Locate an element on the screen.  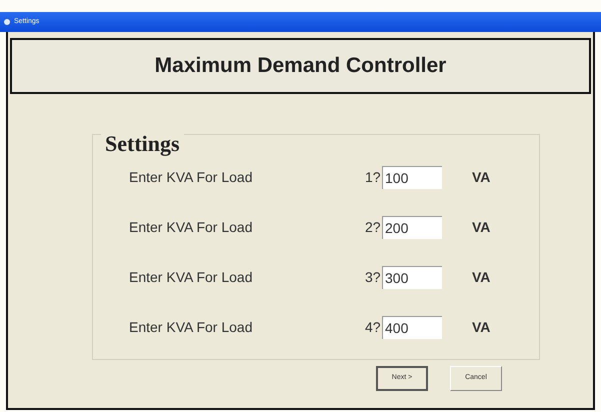
header-title: Maximum Demand Controller is located at coordinates (300, 66).